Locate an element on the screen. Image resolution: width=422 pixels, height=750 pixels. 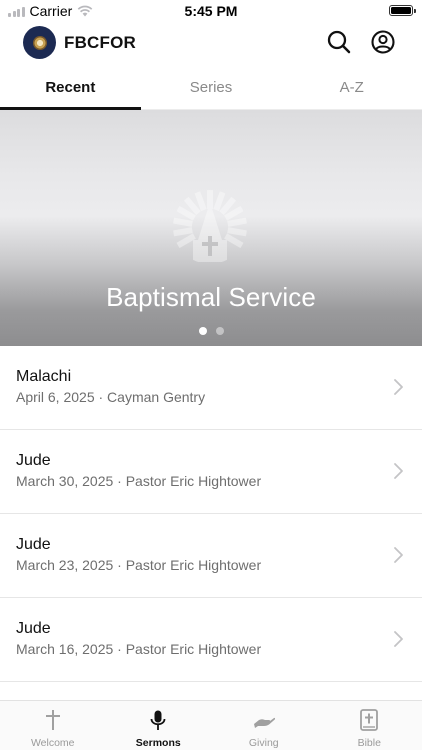
tab-series: Series is located at coordinates (211, 89).